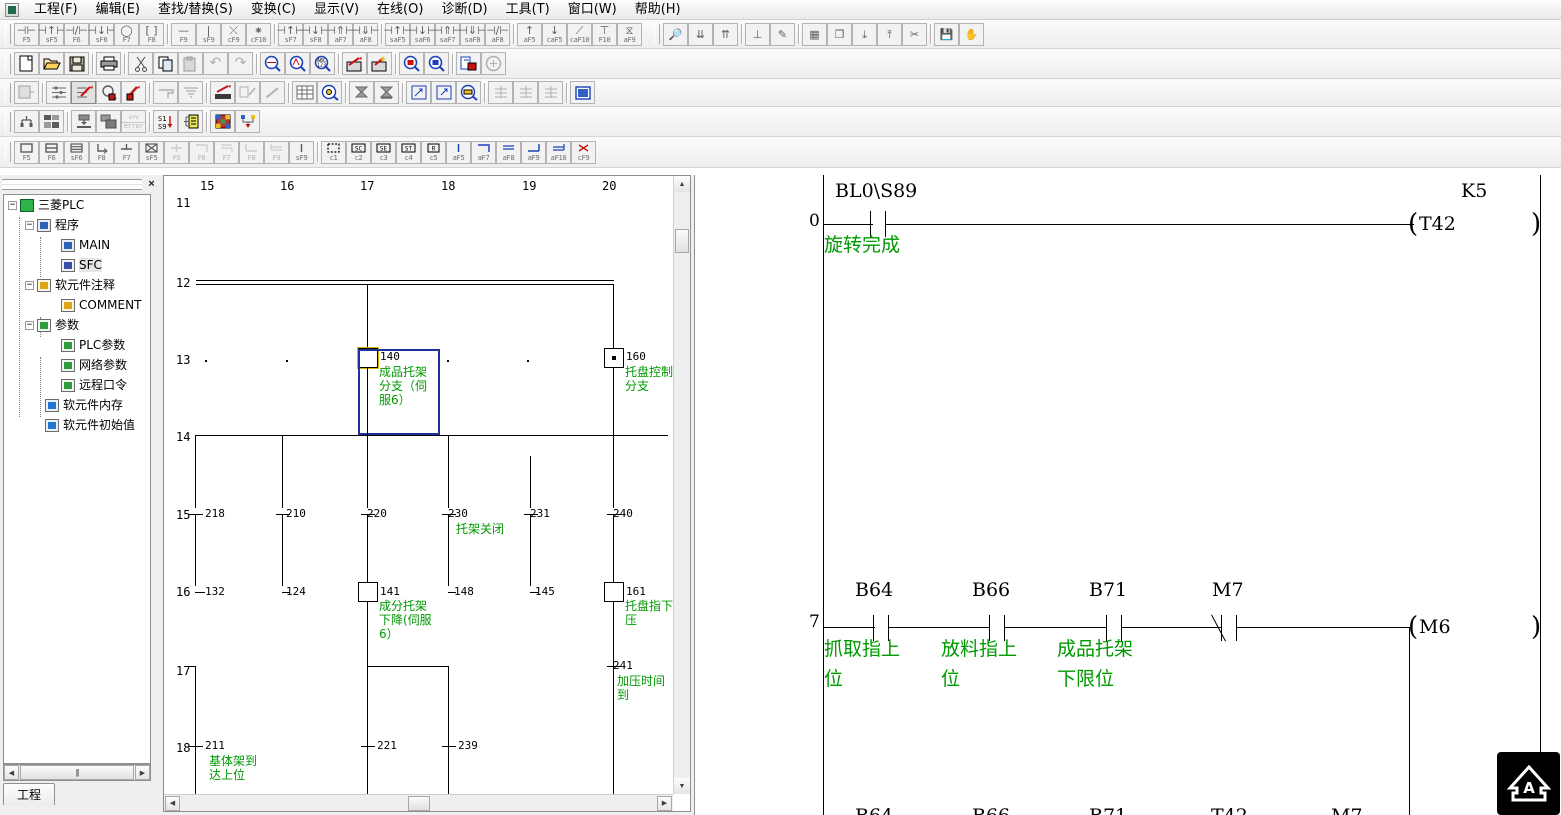 The width and height of the screenshot is (1561, 815). Describe the element at coordinates (12, 9) in the screenshot. I see `app-window-icon` at that location.